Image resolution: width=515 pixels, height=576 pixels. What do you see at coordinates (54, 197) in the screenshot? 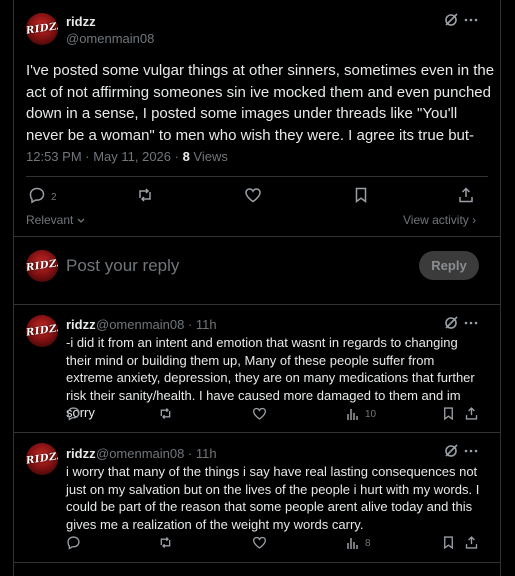
I see `reply-count: 2` at bounding box center [54, 197].